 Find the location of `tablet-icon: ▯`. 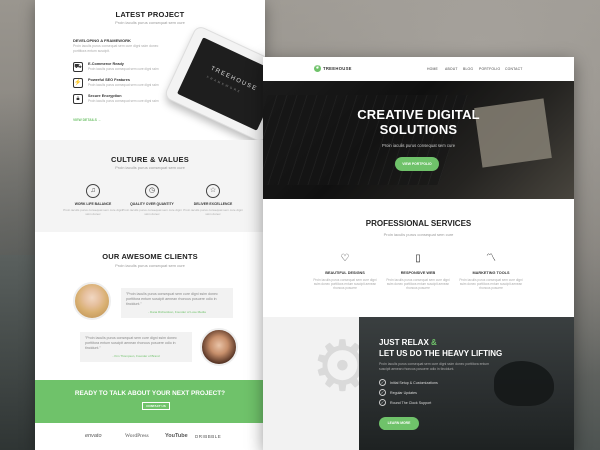

tablet-icon: ▯ is located at coordinates (418, 258).